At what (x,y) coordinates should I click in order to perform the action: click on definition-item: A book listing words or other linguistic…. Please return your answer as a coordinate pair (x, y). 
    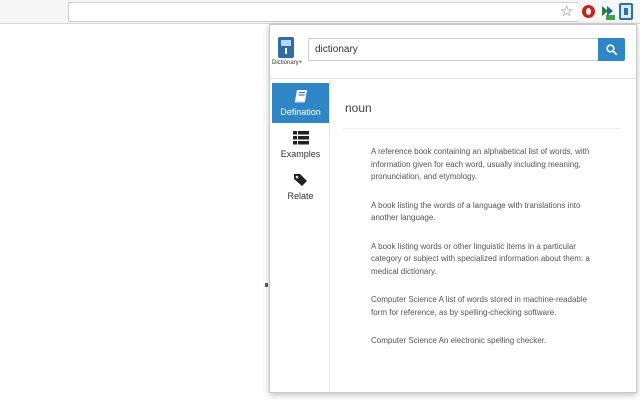
    Looking at the image, I should click on (480, 258).